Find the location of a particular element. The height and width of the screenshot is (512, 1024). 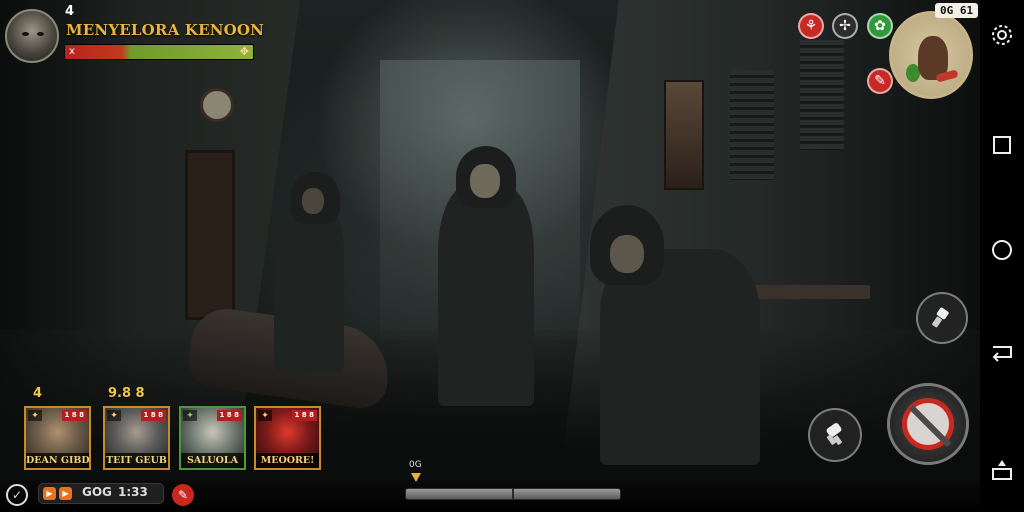

flashlight-icon is located at coordinates (940, 317).